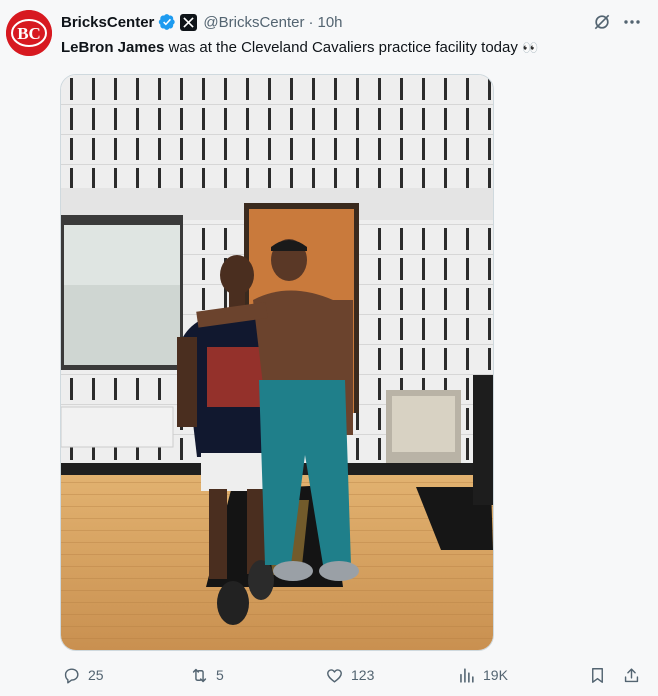 This screenshot has height=696, width=658. Describe the element at coordinates (202, 22) in the screenshot. I see `tweet-header: BricksCenter @BricksCenter · 10h` at that location.